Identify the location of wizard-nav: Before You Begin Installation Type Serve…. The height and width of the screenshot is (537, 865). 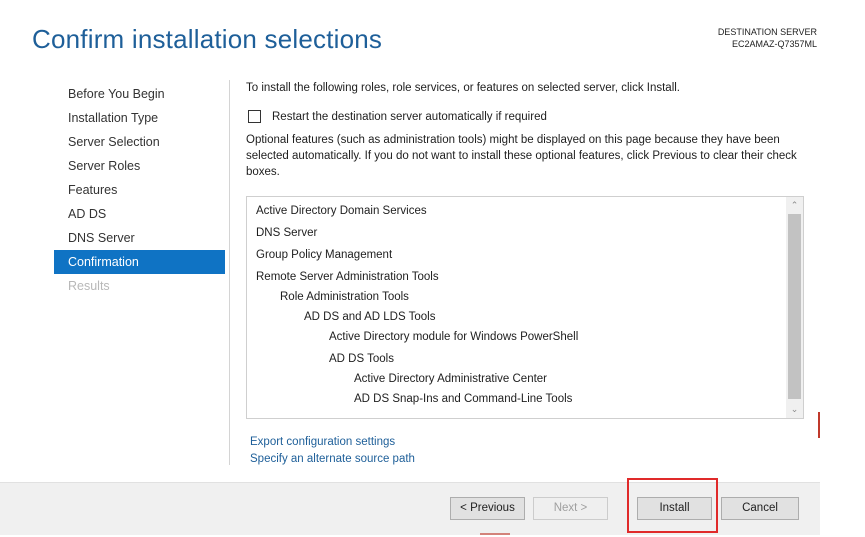
(139, 190).